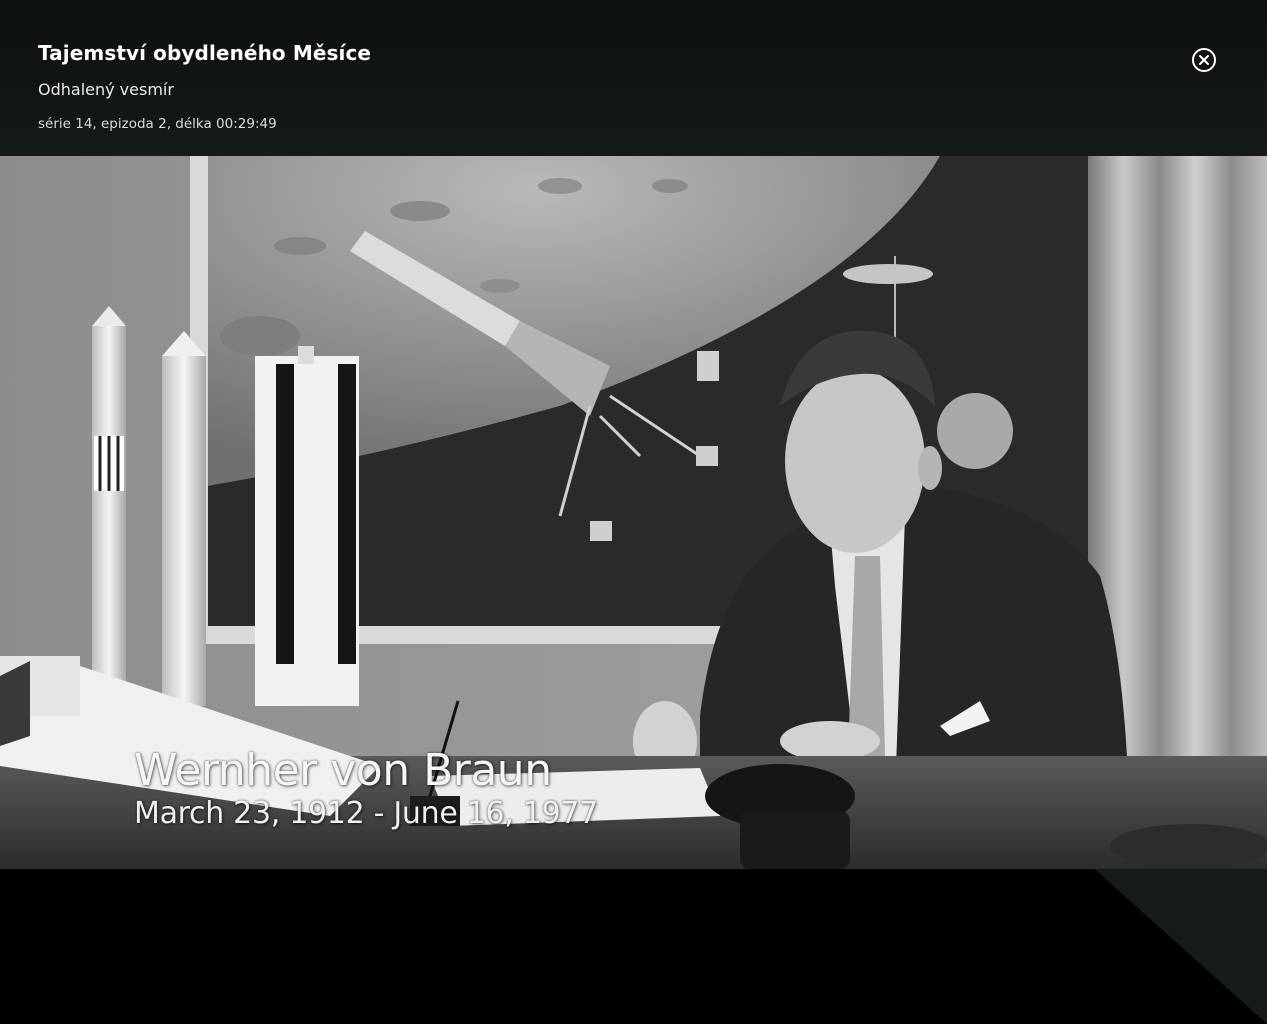 The image size is (1267, 1024). Describe the element at coordinates (366, 813) in the screenshot. I see `caption-dates: March 23, 1912 - June 16, 1977` at that location.